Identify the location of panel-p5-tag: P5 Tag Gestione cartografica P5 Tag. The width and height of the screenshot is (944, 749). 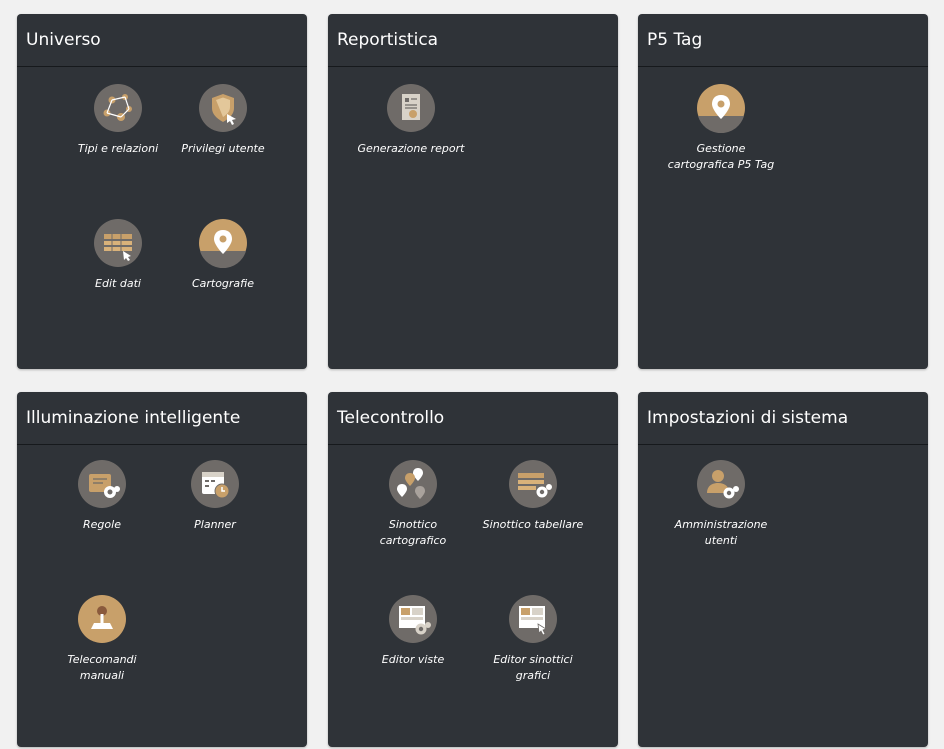
(783, 191).